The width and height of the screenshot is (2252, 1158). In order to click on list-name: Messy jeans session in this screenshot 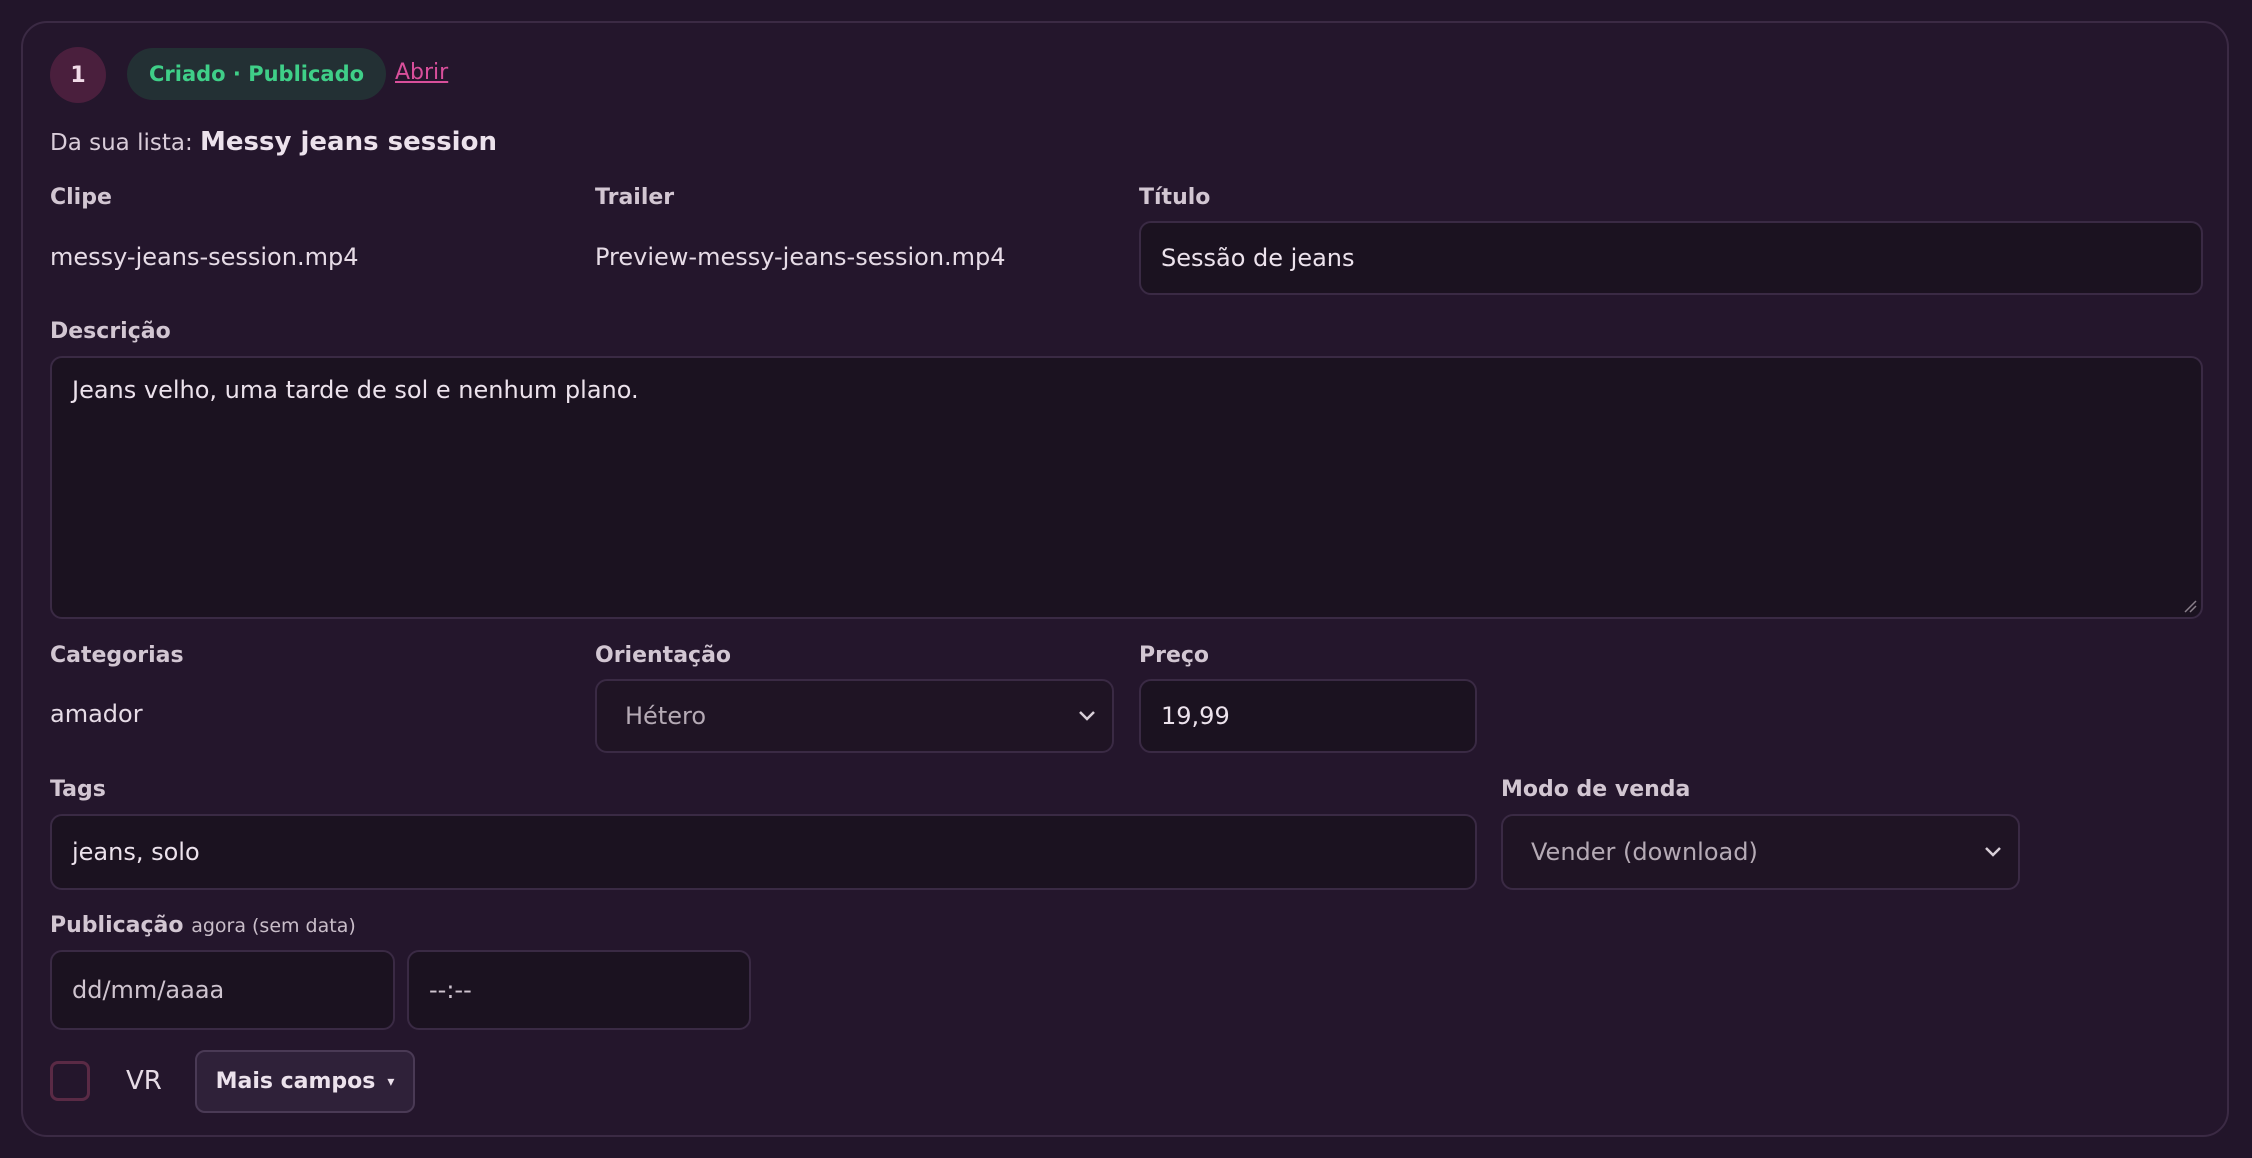, I will do `click(348, 142)`.